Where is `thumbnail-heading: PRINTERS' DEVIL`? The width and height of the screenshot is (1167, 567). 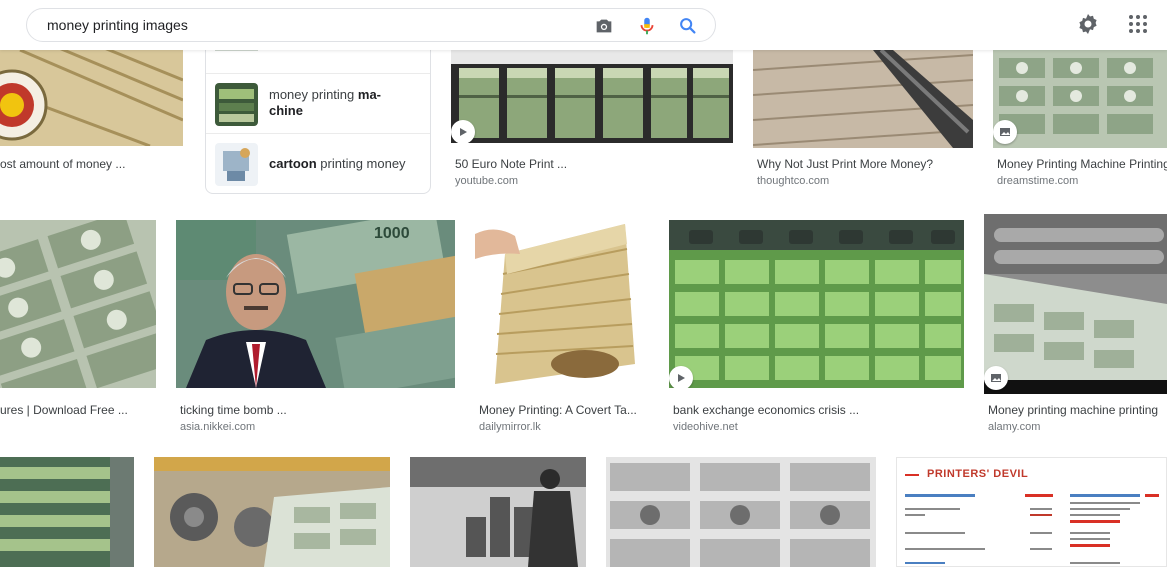
thumbnail-heading: PRINTERS' DEVIL is located at coordinates (978, 474).